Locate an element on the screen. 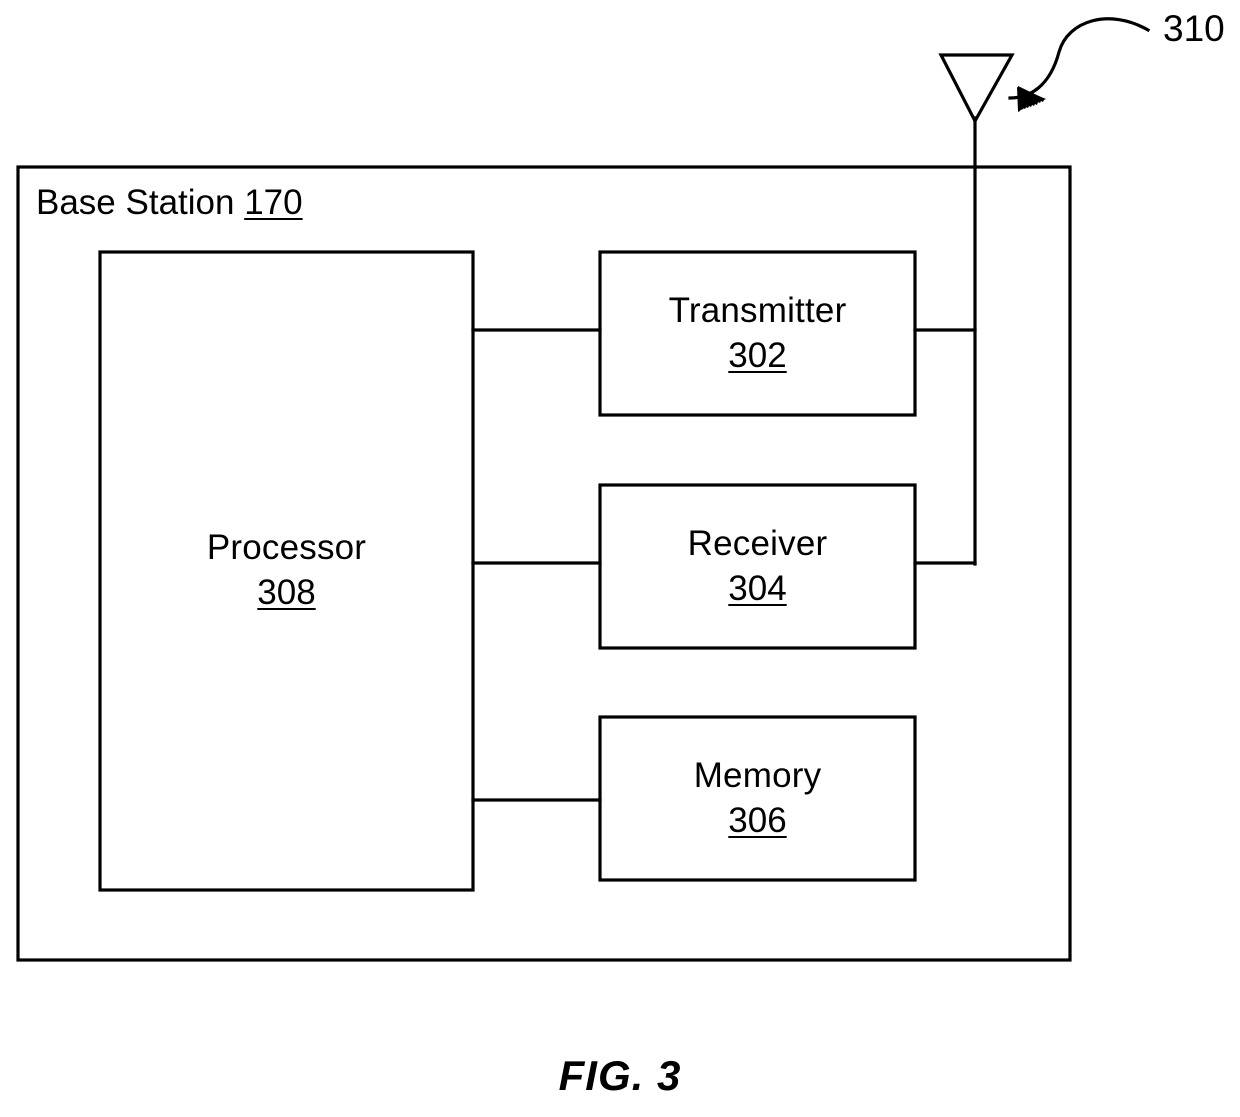 This screenshot has height=1117, width=1240. base-station-label: Base Station 170 is located at coordinates (169, 203).